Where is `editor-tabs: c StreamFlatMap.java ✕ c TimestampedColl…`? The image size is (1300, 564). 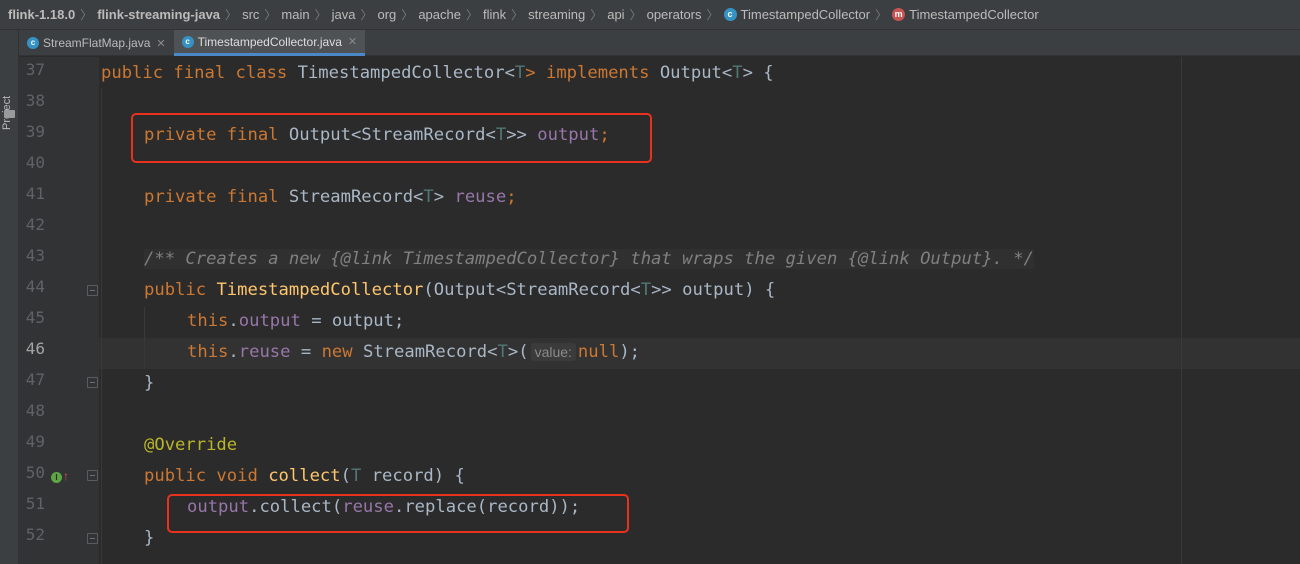
editor-tabs: c StreamFlatMap.java ✕ c TimestampedColl… is located at coordinates (659, 43).